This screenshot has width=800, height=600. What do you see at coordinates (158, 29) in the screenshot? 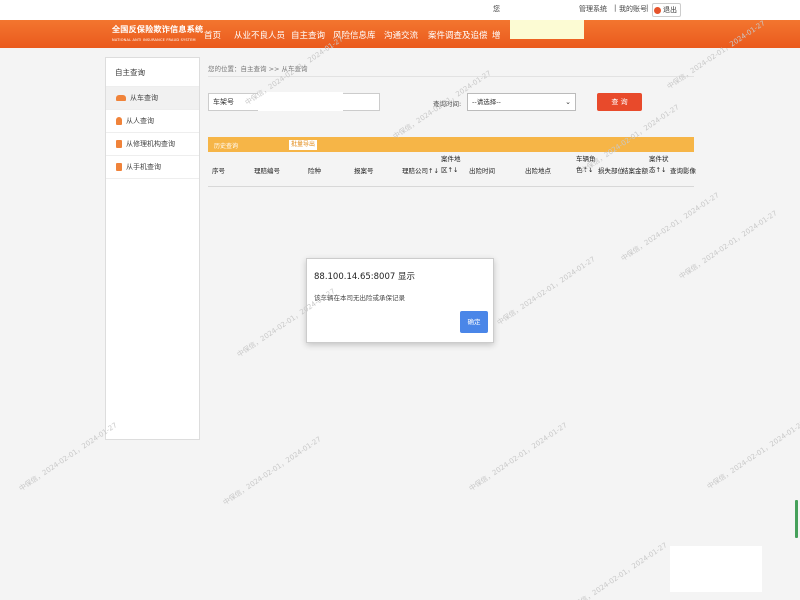
I see `logo-title: 全国反保险欺诈信息系统` at bounding box center [158, 29].